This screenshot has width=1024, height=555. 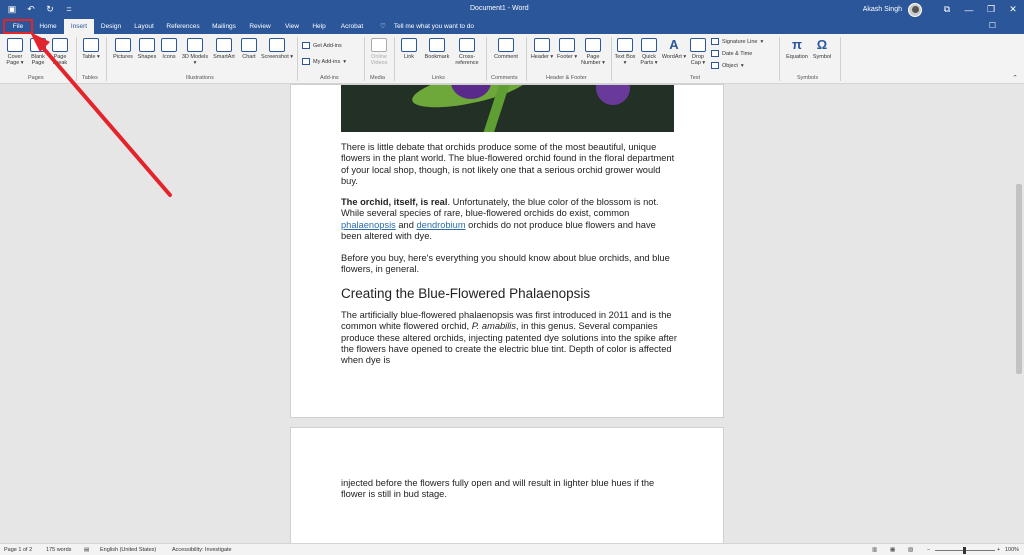 I want to click on undo-icon: ↶, so click(x=31, y=9).